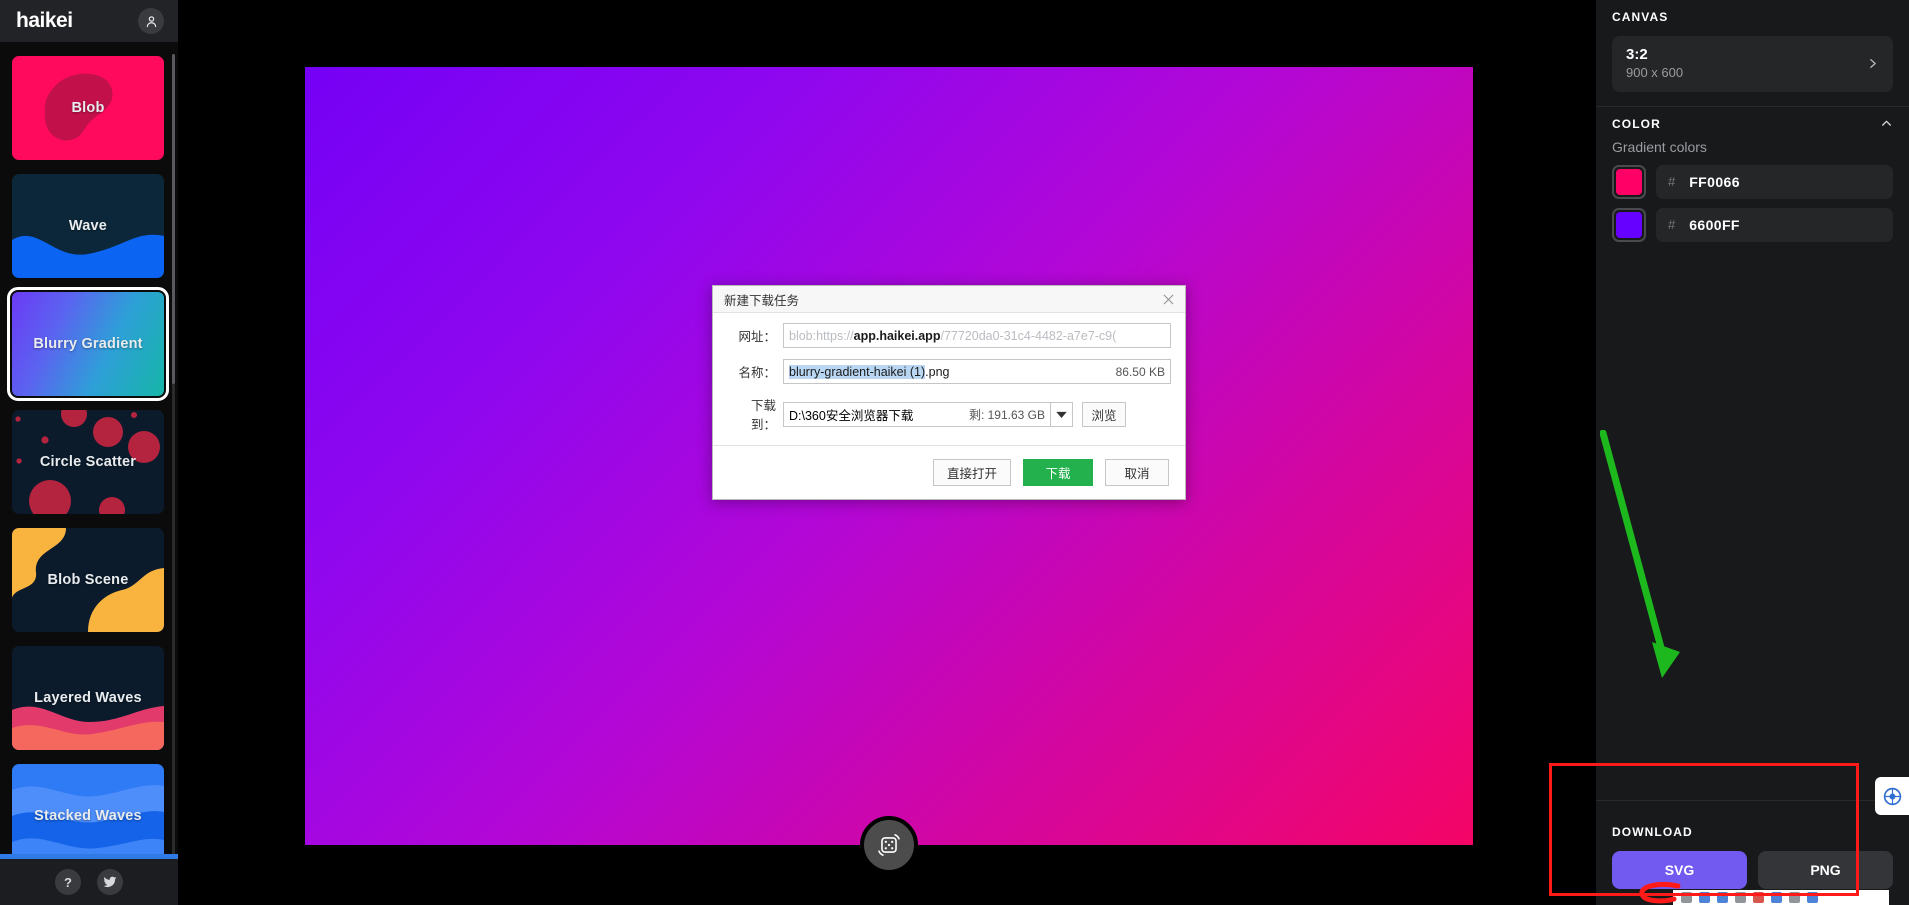 The image size is (1909, 905). I want to click on color-row-2: # 6600FF, so click(1752, 224).